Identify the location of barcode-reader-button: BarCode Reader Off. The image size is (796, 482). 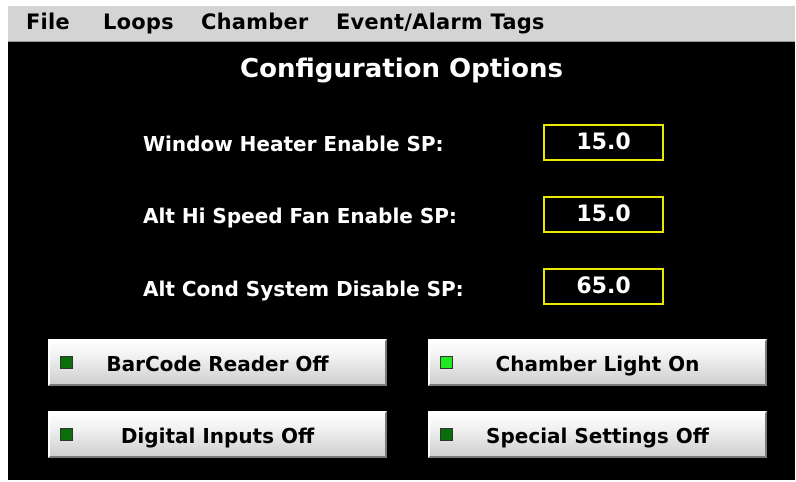
(217, 362).